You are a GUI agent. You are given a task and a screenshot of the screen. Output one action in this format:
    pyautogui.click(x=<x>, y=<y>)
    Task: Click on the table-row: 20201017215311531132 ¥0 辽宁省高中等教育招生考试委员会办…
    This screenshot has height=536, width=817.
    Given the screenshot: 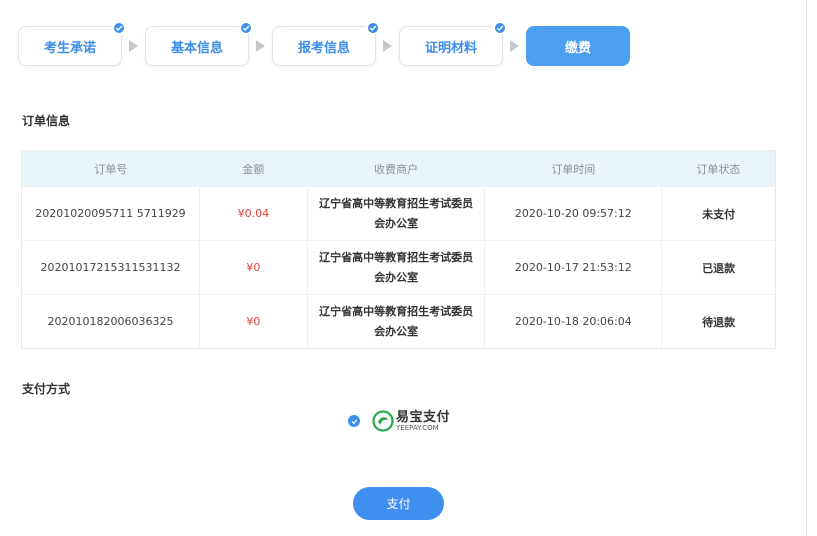 What is the action you would take?
    pyautogui.click(x=398, y=267)
    